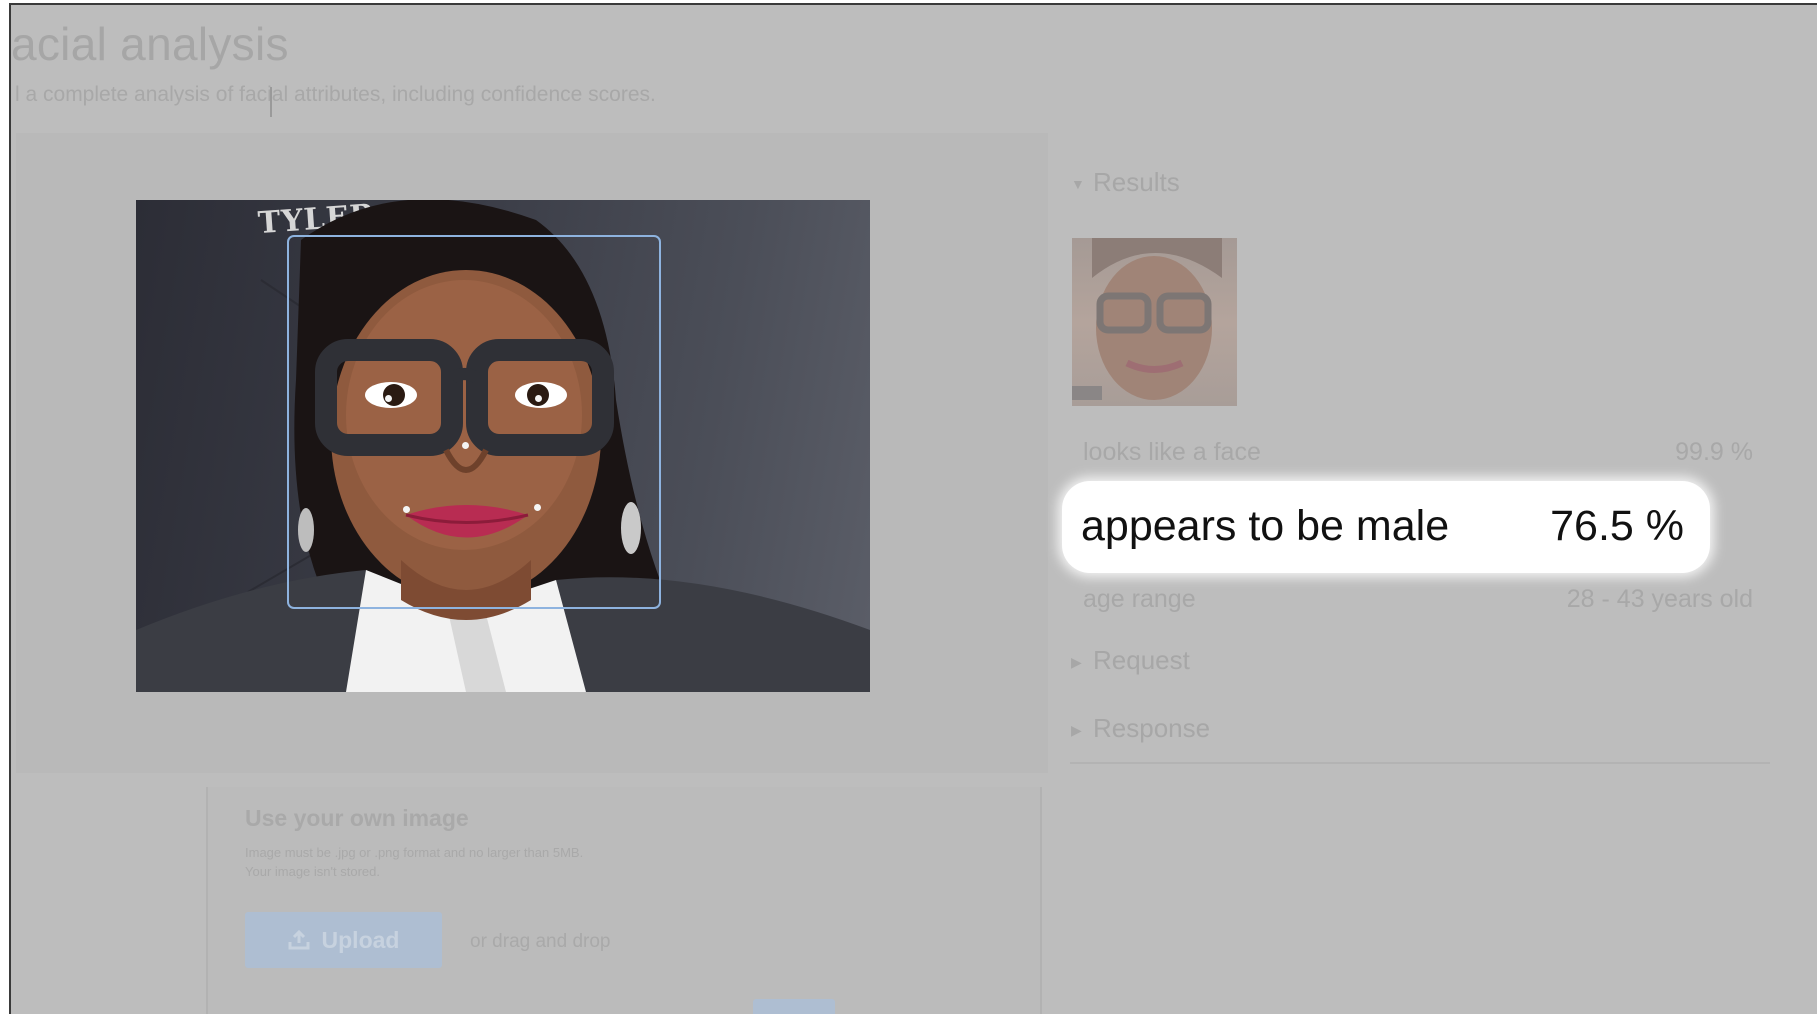  Describe the element at coordinates (465, 445) in the screenshot. I see `landmark-nose` at that location.